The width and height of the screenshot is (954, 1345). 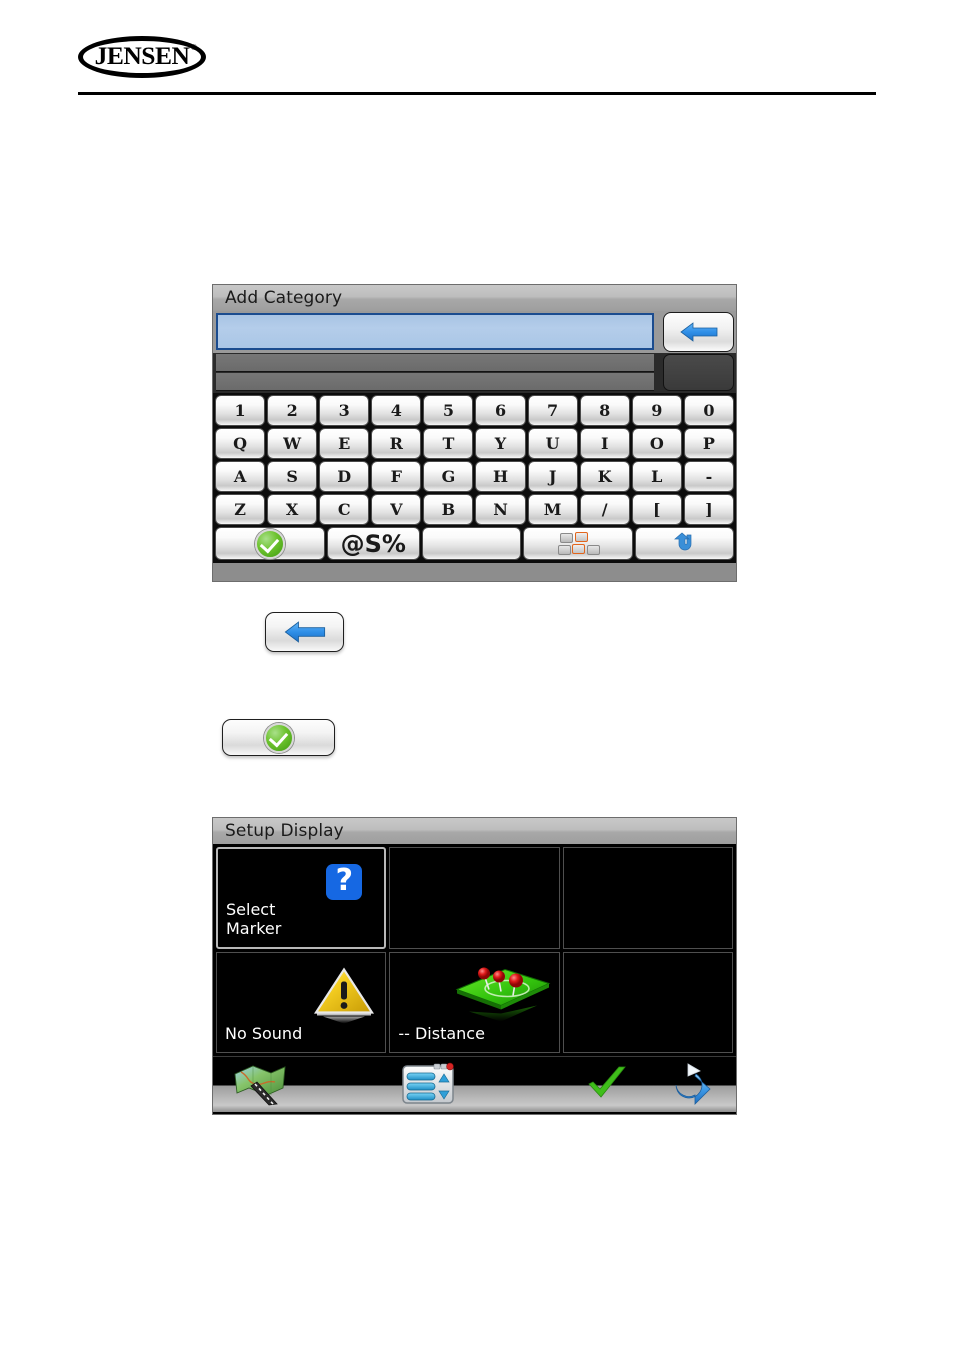 I want to click on setup-cell-label-line1: Select, so click(x=251, y=909).